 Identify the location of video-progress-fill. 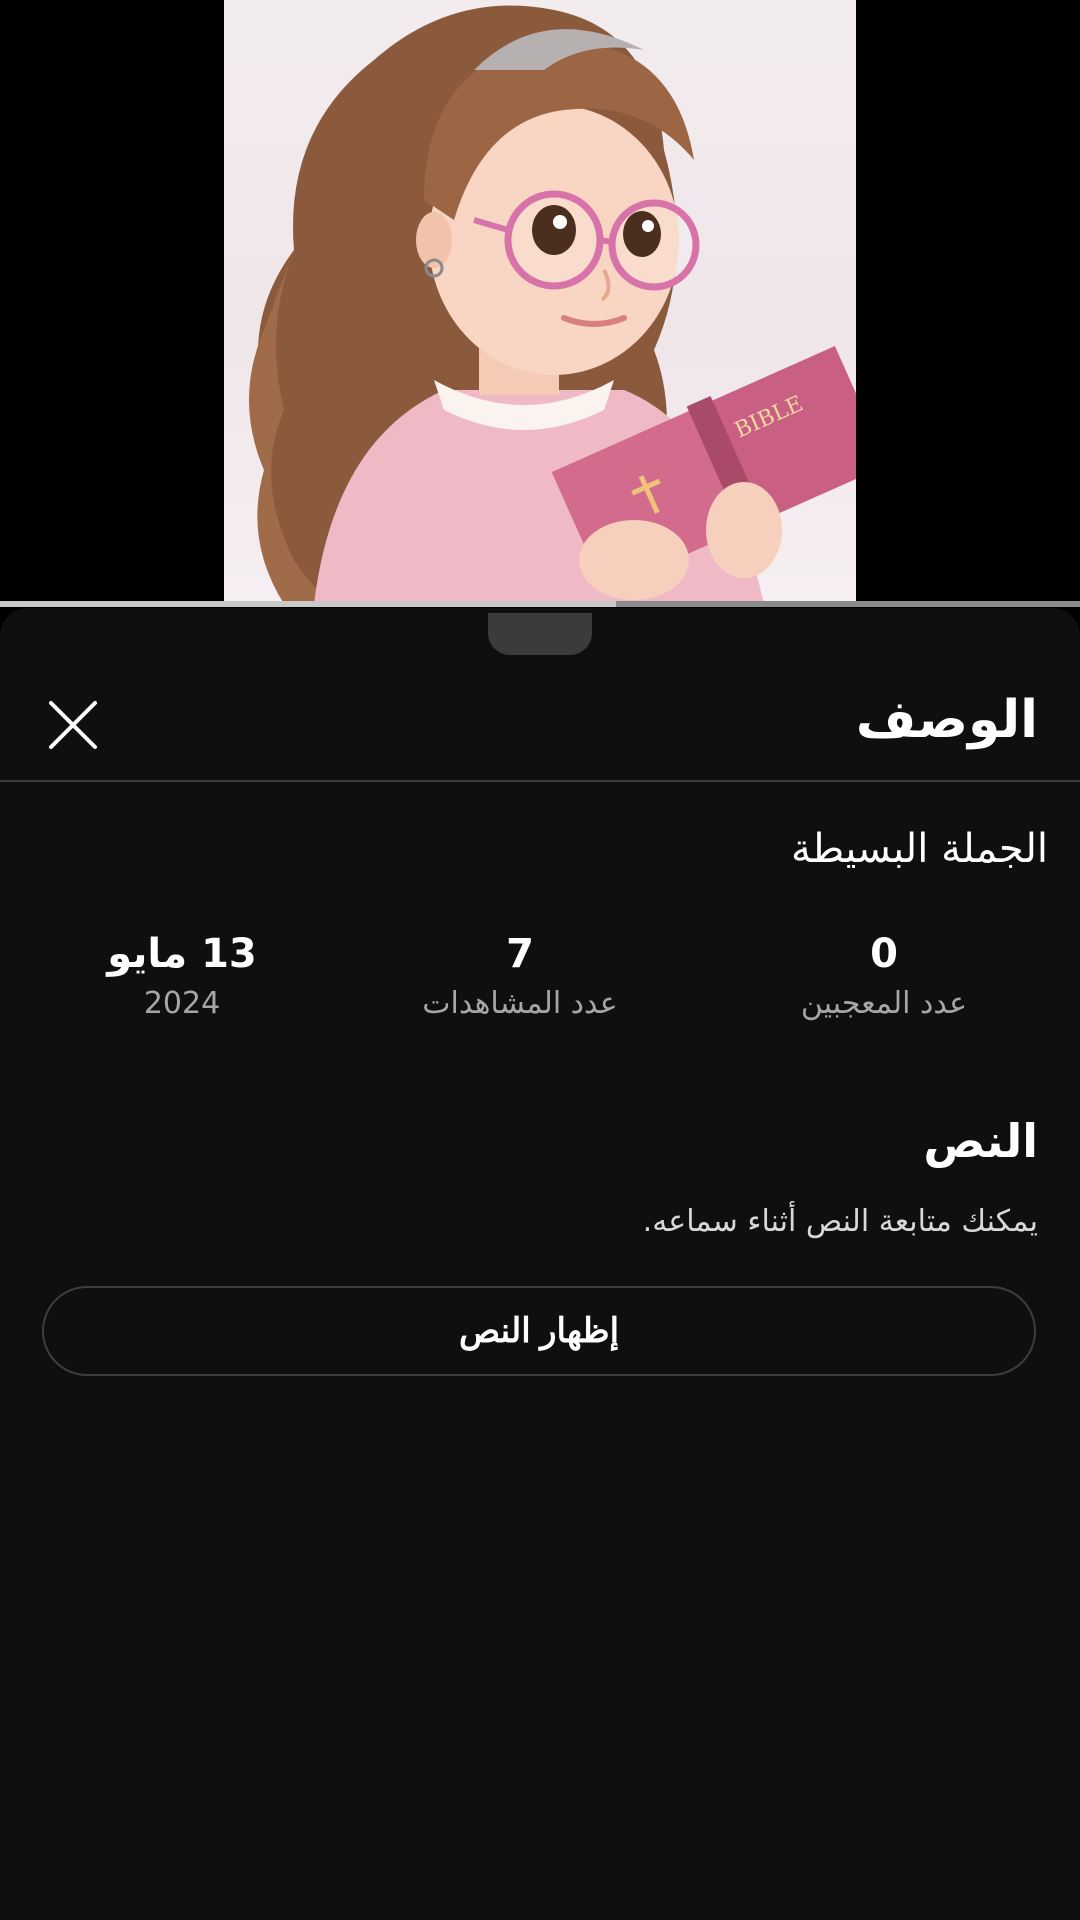
(308, 604).